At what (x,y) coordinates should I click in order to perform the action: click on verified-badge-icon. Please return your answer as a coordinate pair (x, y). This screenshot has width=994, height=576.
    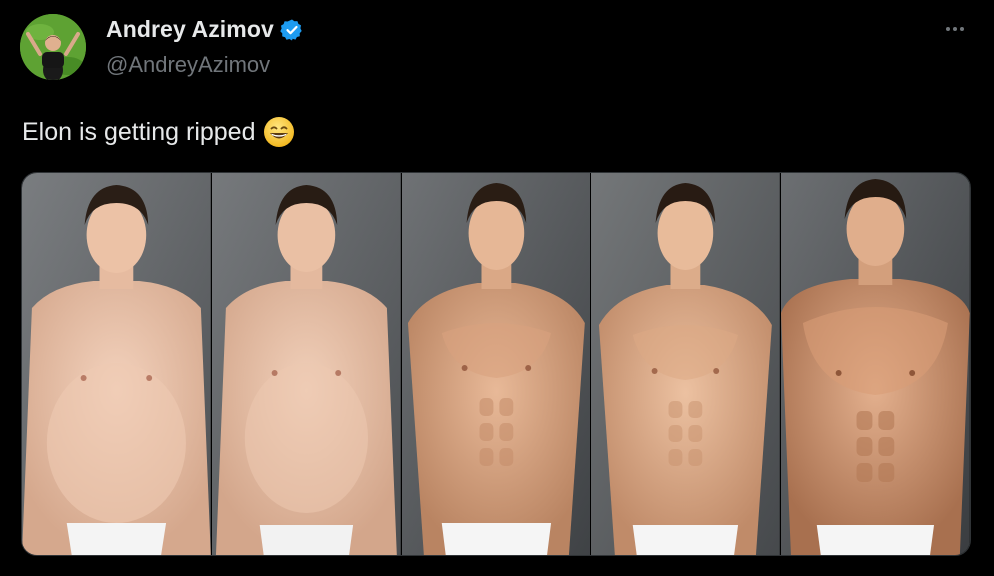
    Looking at the image, I should click on (292, 30).